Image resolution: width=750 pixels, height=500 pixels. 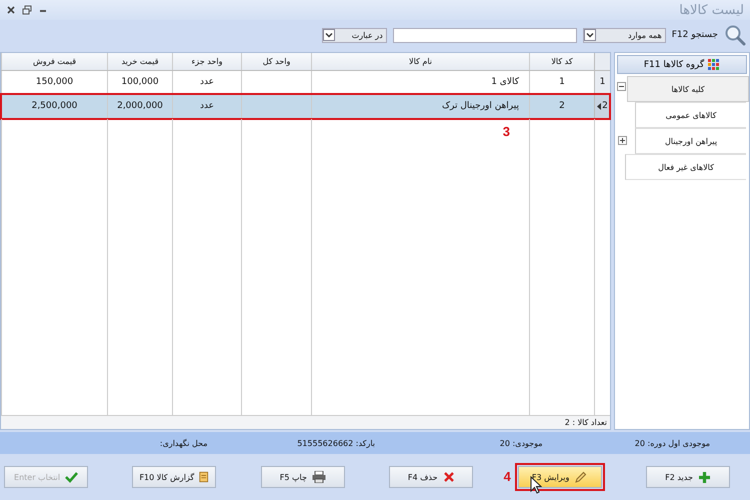 What do you see at coordinates (505, 82) in the screenshot?
I see `table-cell: کالای 1` at bounding box center [505, 82].